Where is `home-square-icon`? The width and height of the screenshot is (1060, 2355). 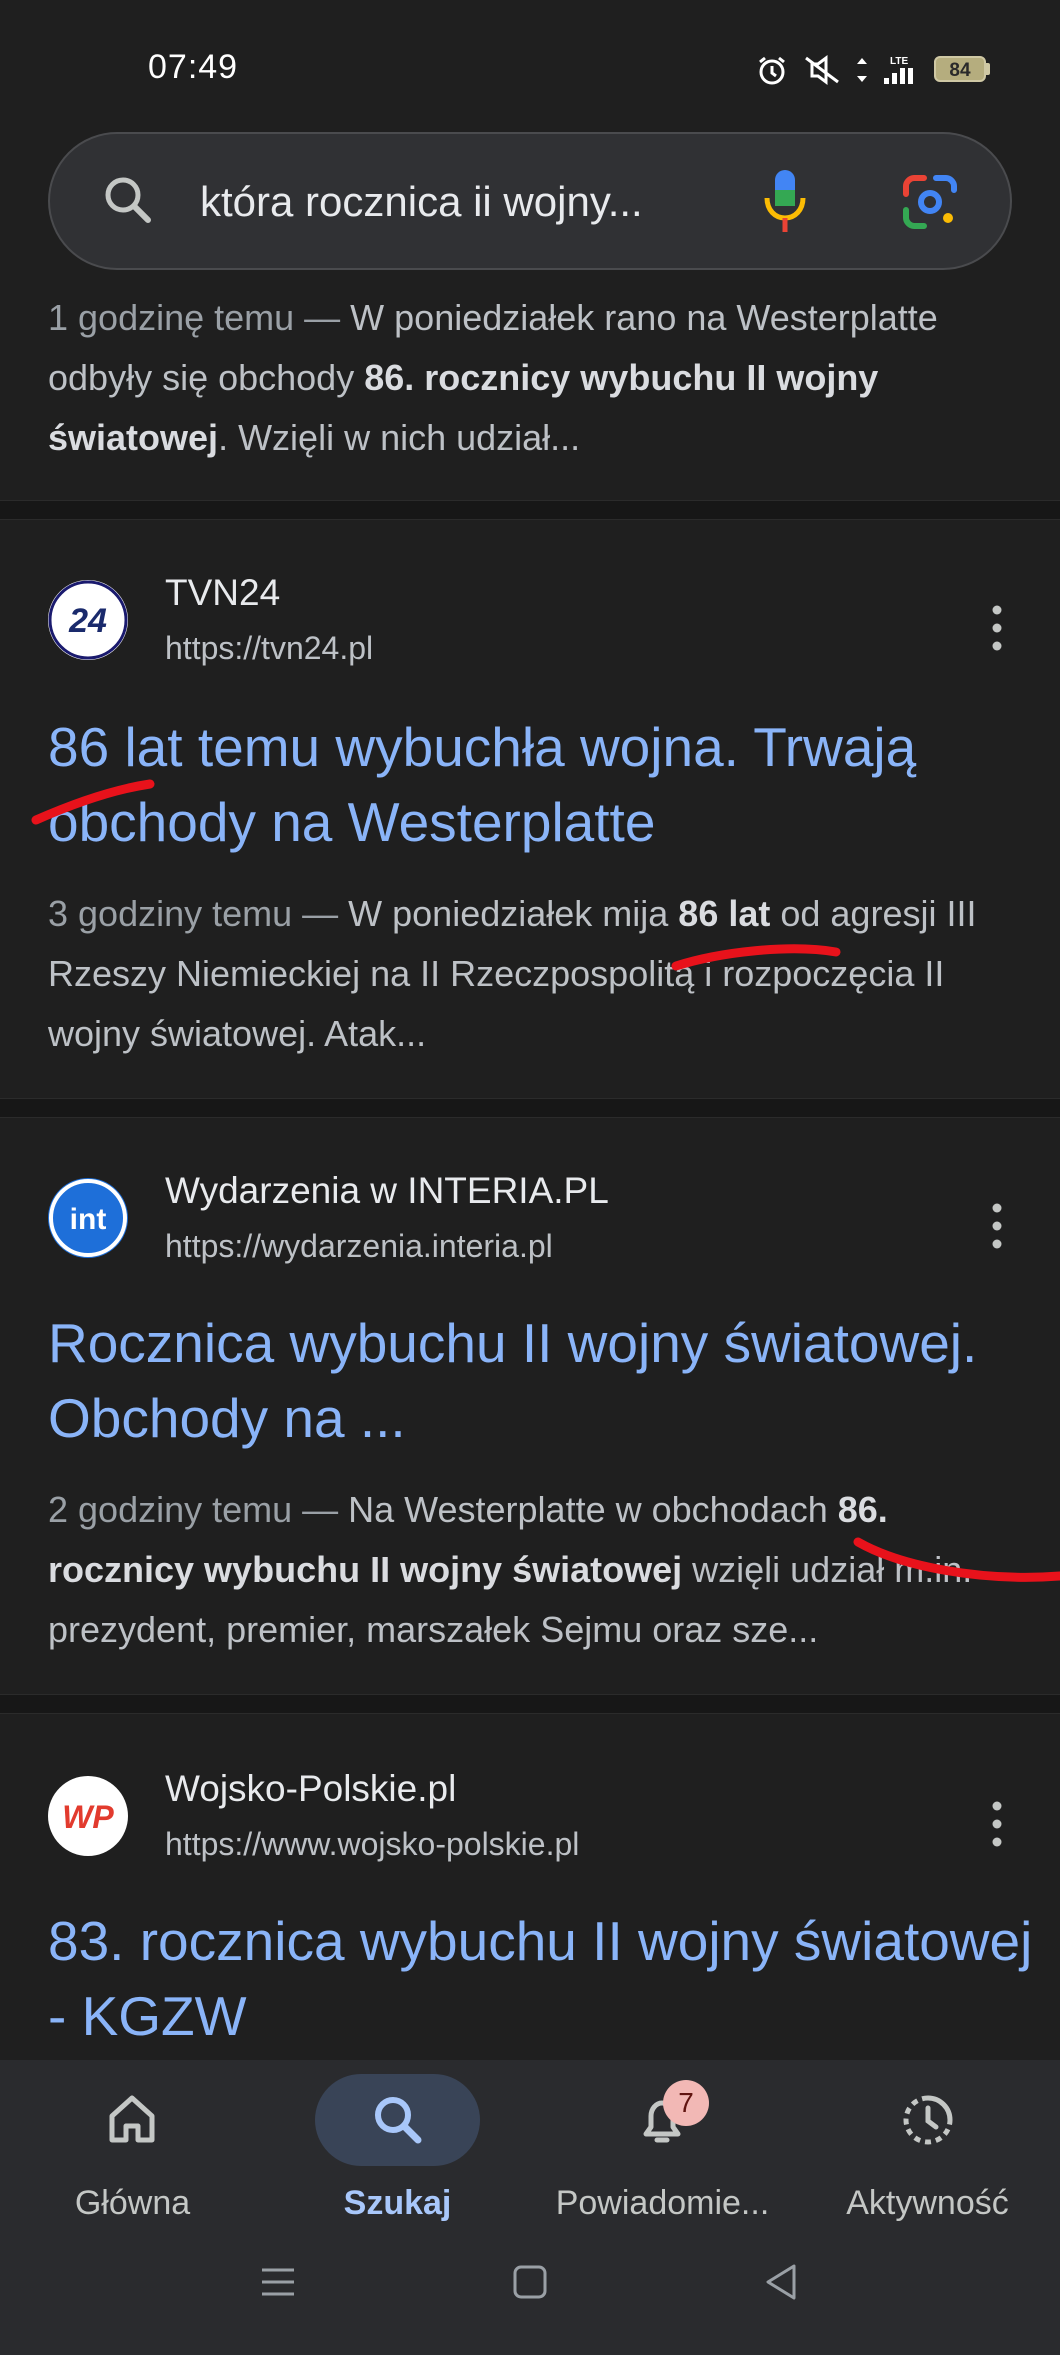 home-square-icon is located at coordinates (530, 2282).